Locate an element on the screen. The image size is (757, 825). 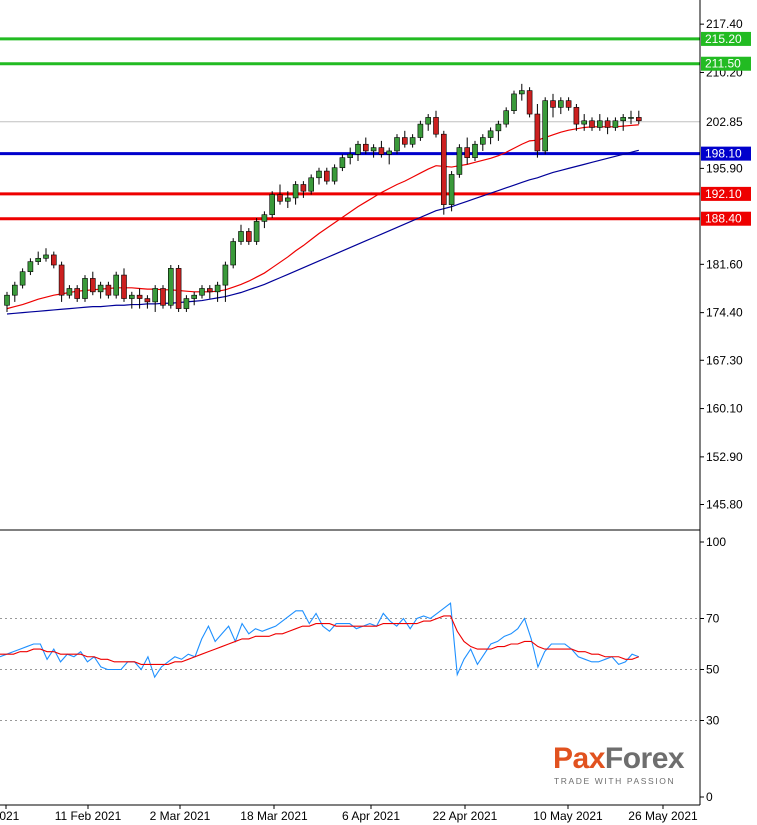
last-price-label: 202.85 is located at coordinates (724, 122).